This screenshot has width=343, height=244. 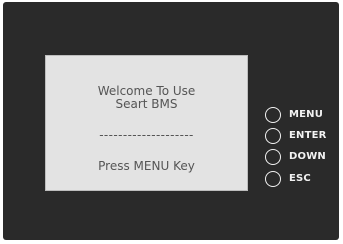 I want to click on down-button-label: DOWN, so click(x=308, y=156).